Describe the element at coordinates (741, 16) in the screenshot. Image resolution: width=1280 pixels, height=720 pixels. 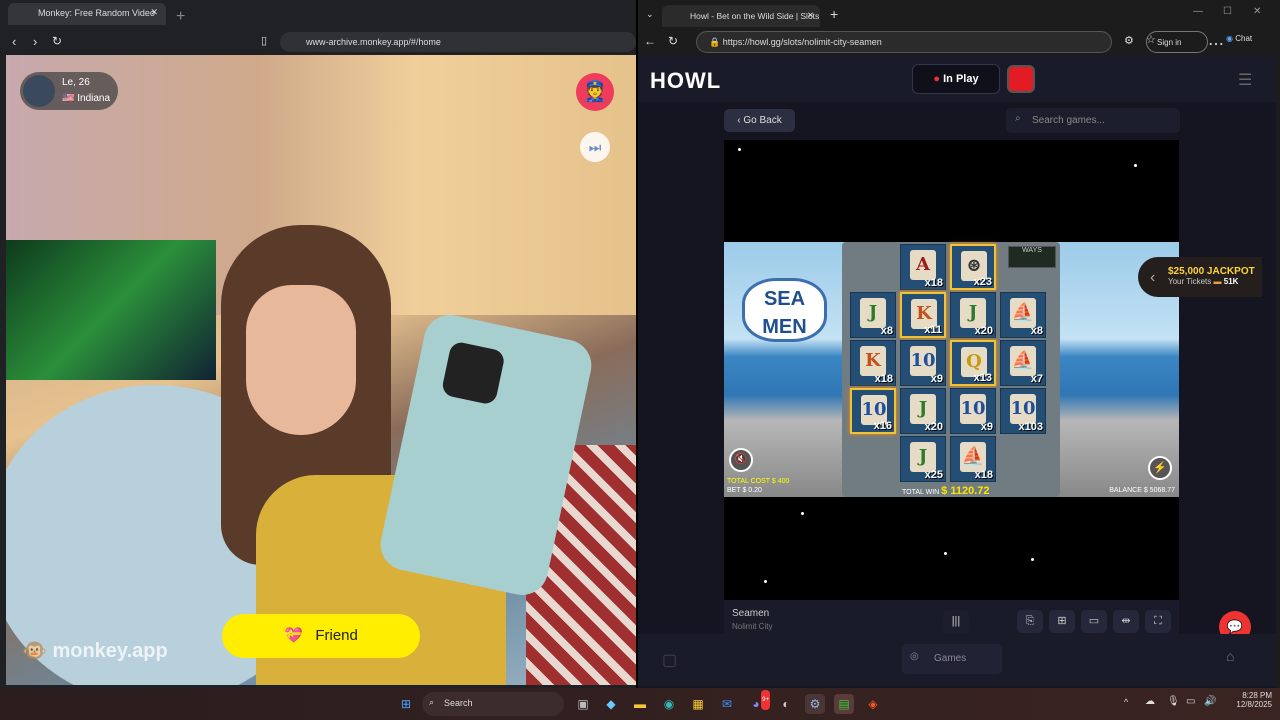
I see `browser-tab-howl: Howl - Bet on the Wild Side | Slots ✕` at that location.